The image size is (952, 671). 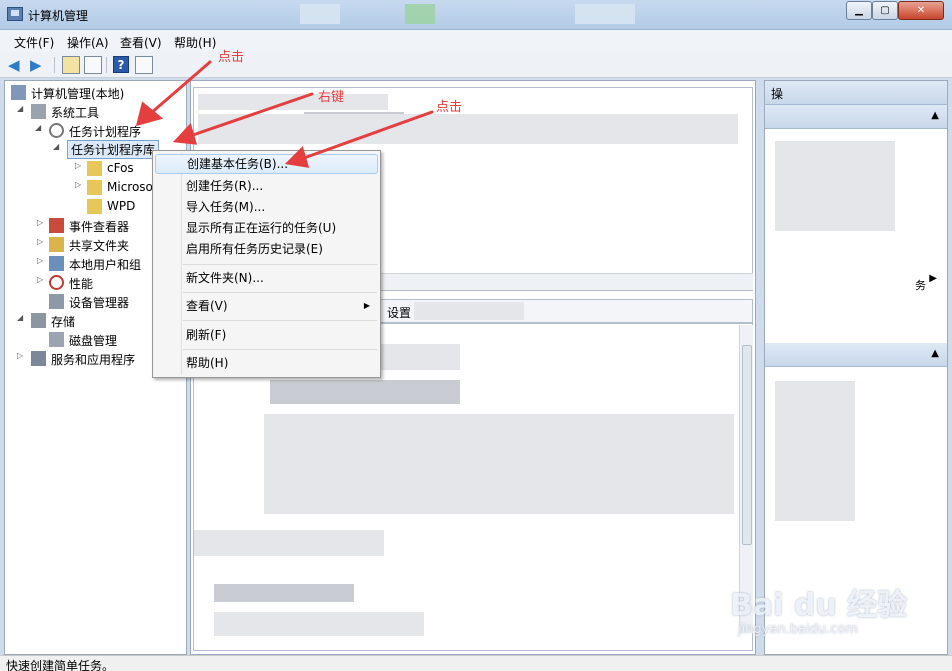 What do you see at coordinates (266, 249) in the screenshot?
I see `menu-item-enable-history: 启用所有任务历史记录(E)` at bounding box center [266, 249].